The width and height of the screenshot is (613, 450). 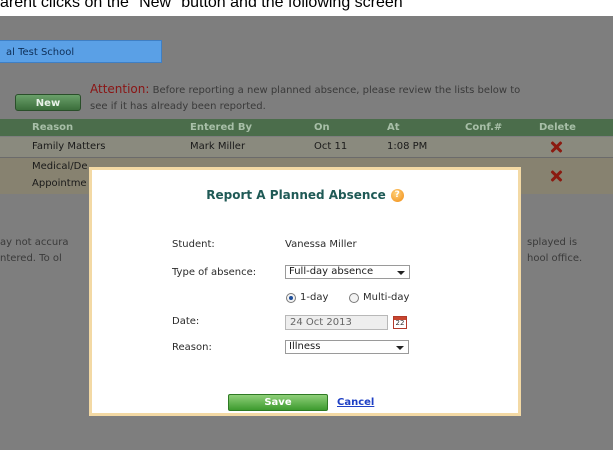 What do you see at coordinates (48, 102) in the screenshot?
I see `new-absence-button: New` at bounding box center [48, 102].